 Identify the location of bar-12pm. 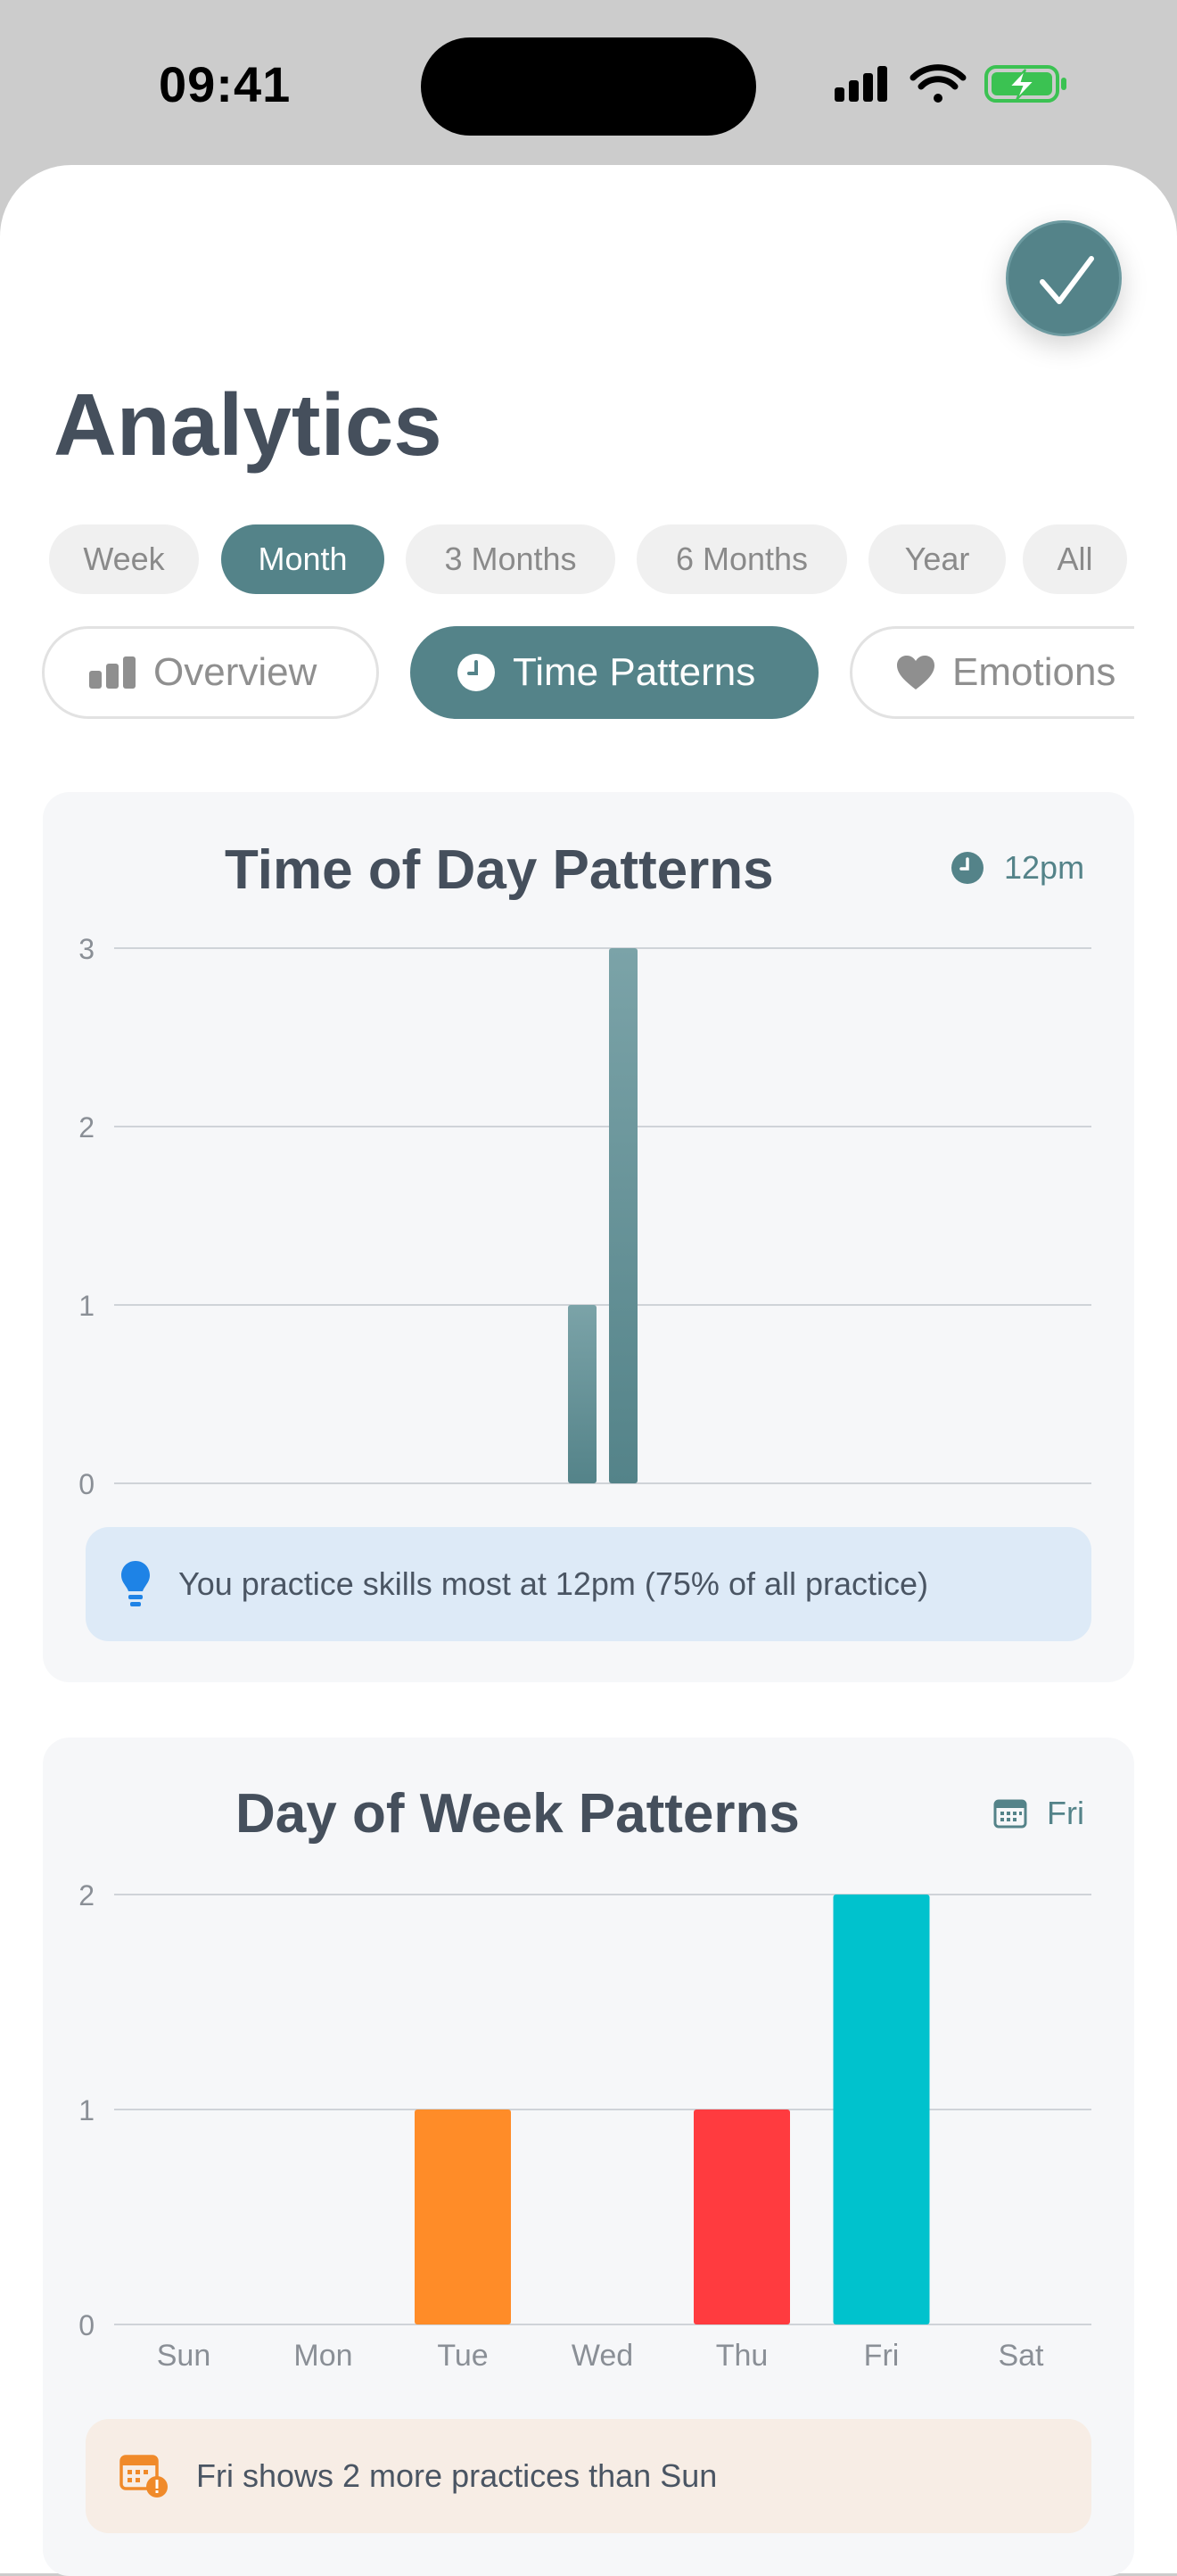
(623, 1215).